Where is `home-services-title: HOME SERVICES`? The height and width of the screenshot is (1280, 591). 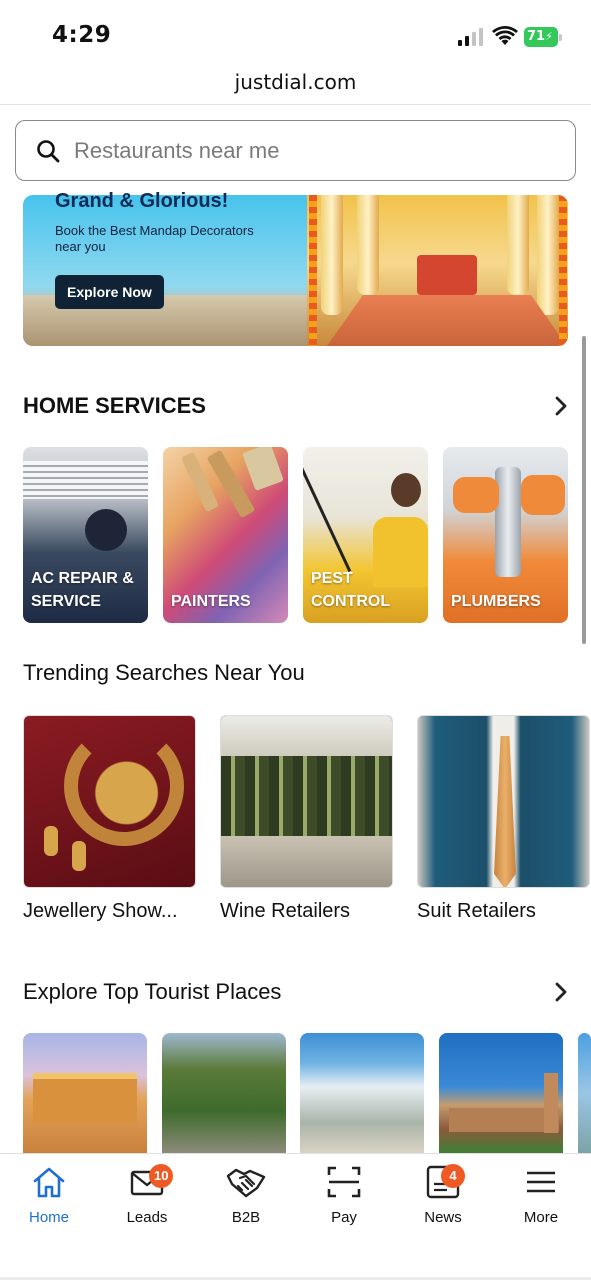
home-services-title: HOME SERVICES is located at coordinates (114, 405).